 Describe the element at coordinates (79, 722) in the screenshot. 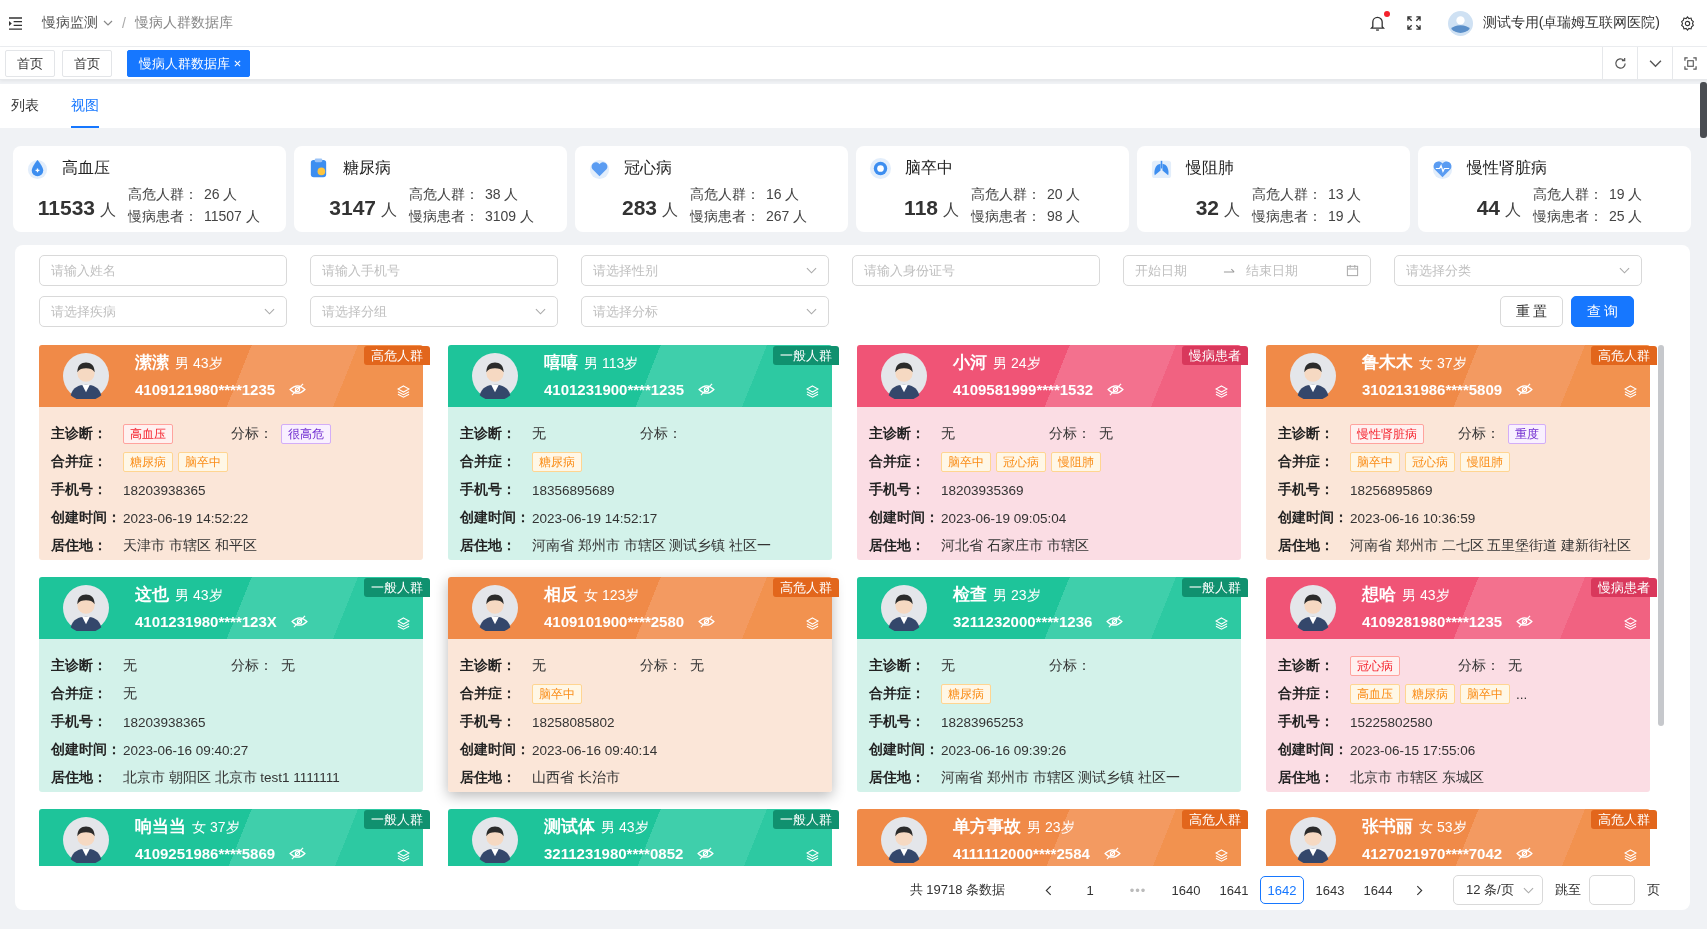

I see `field-label: 手机号：` at that location.